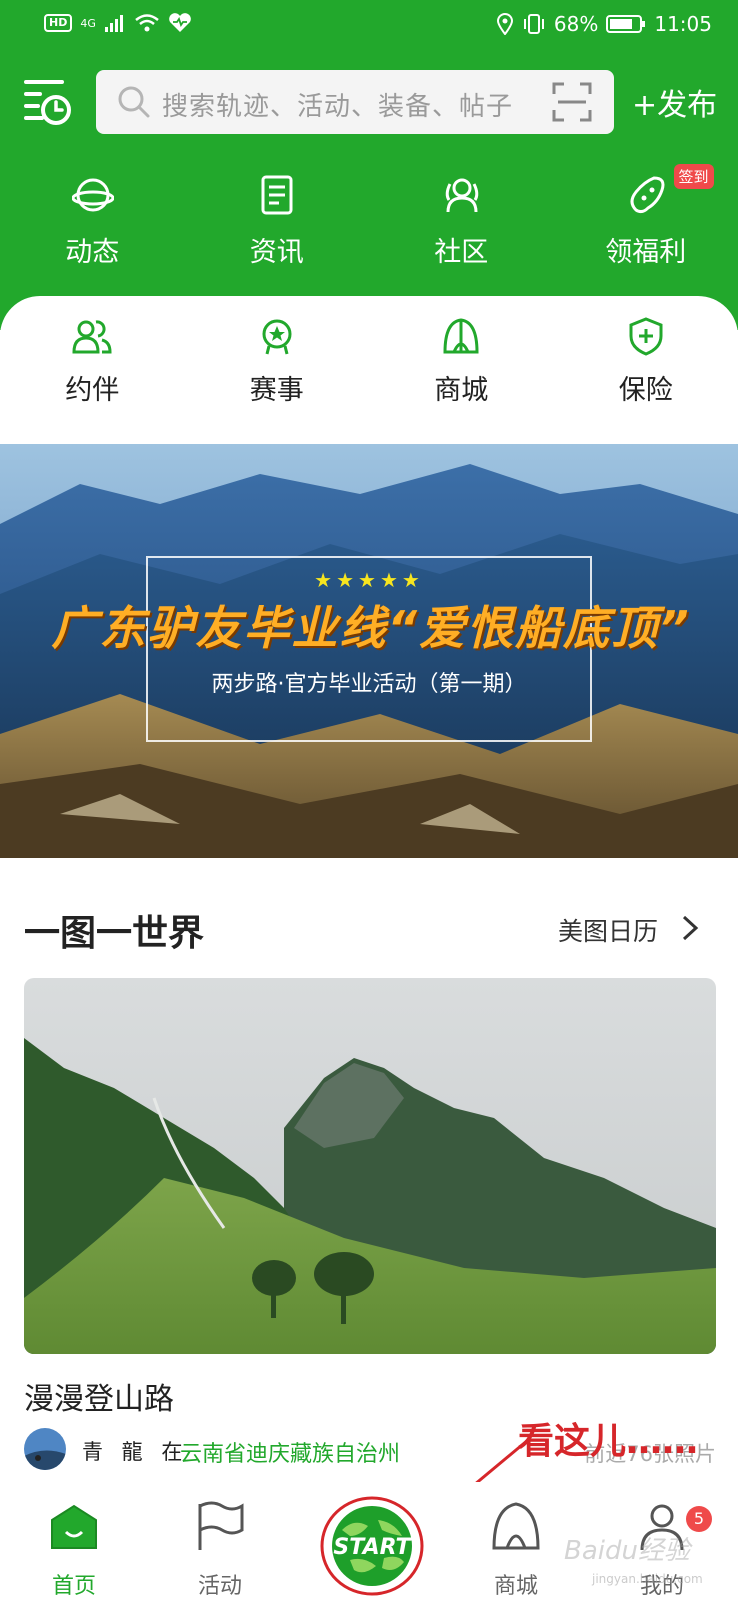  I want to click on primary-nav: 动态 资讯 社区 签到 领福利, so click(369, 221).